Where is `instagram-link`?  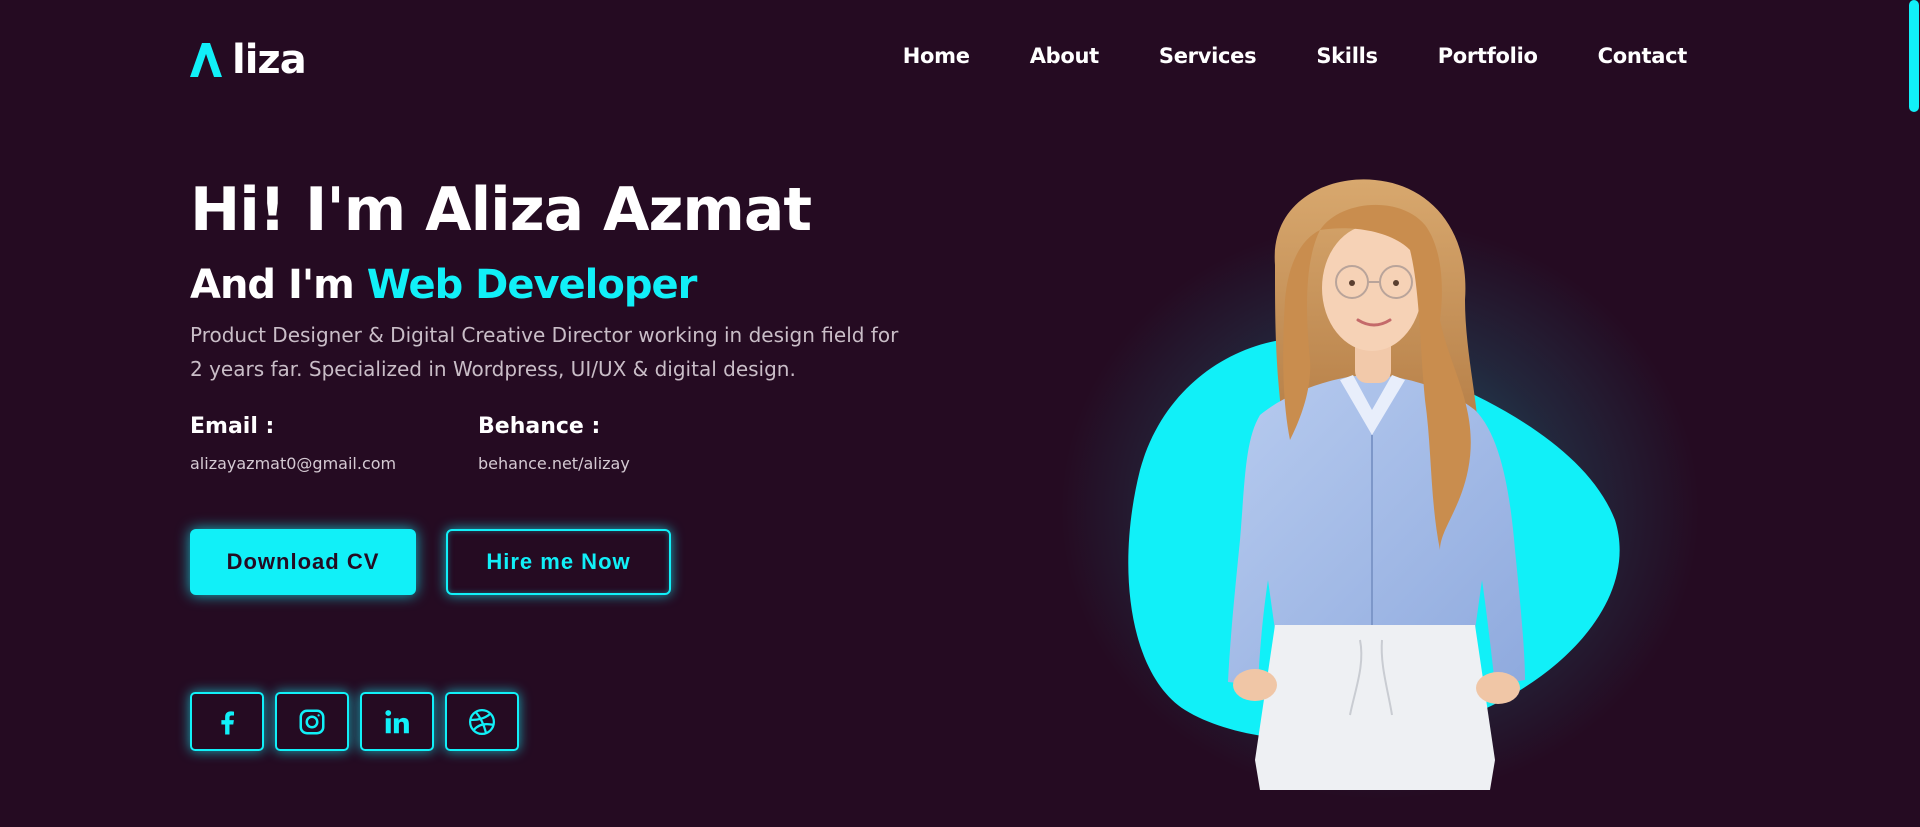
instagram-link is located at coordinates (312, 721).